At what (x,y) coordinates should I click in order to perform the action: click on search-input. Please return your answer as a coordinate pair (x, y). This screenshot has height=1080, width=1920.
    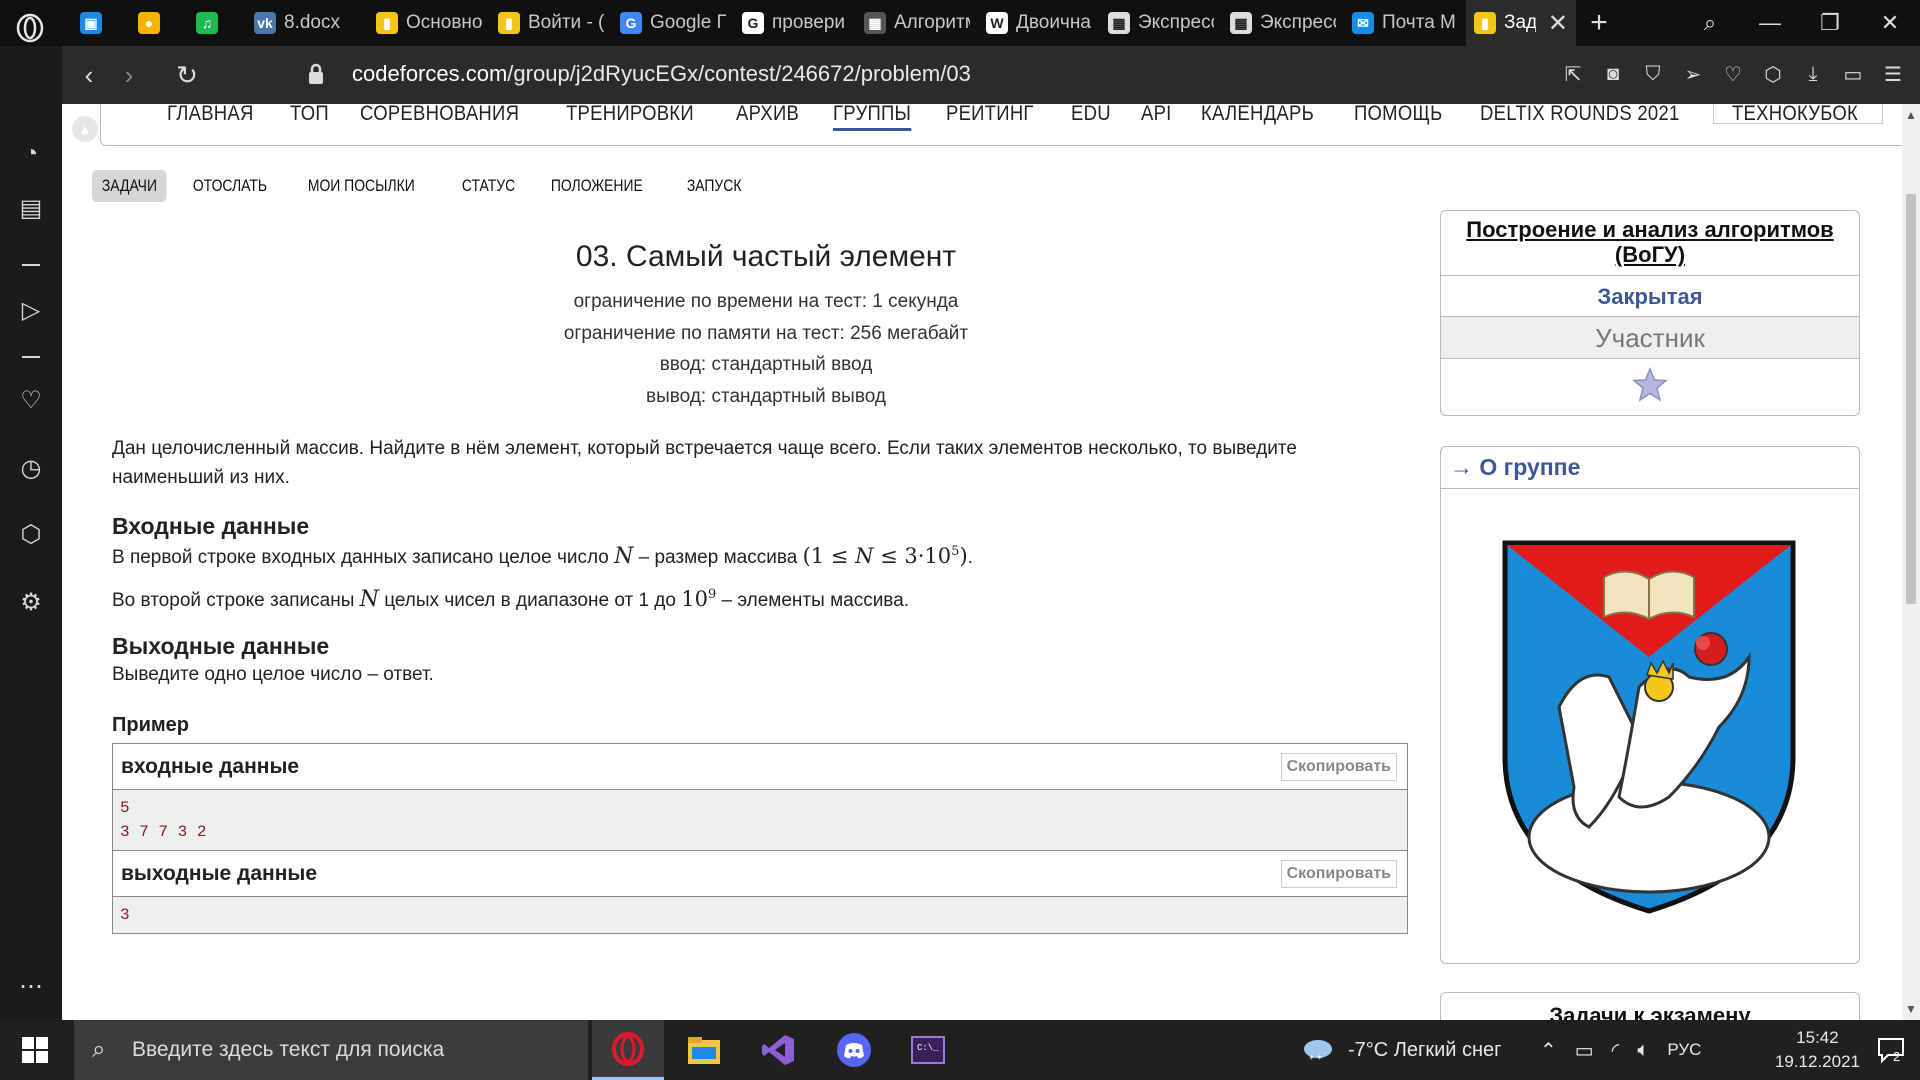
    Looking at the image, I should click on (1798, 114).